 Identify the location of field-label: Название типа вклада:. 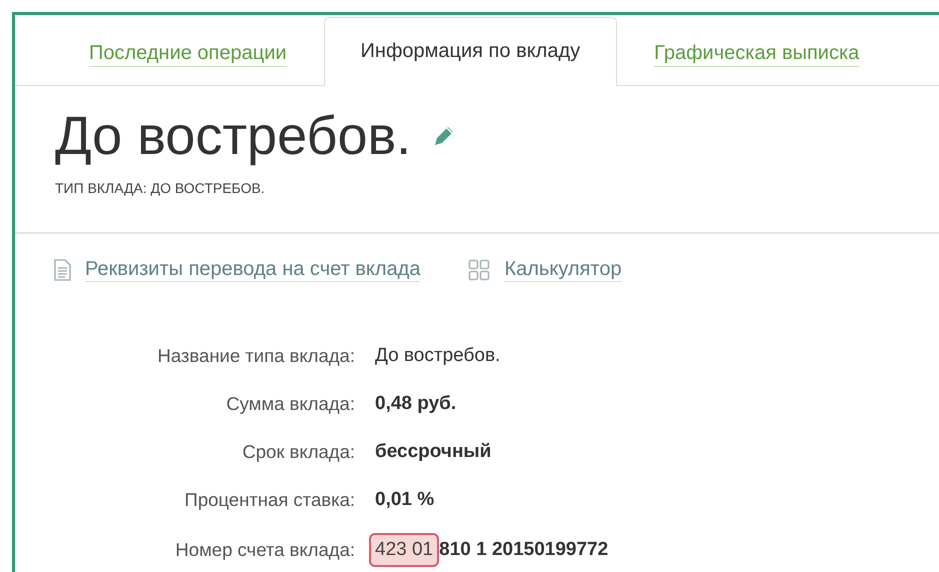
(255, 356).